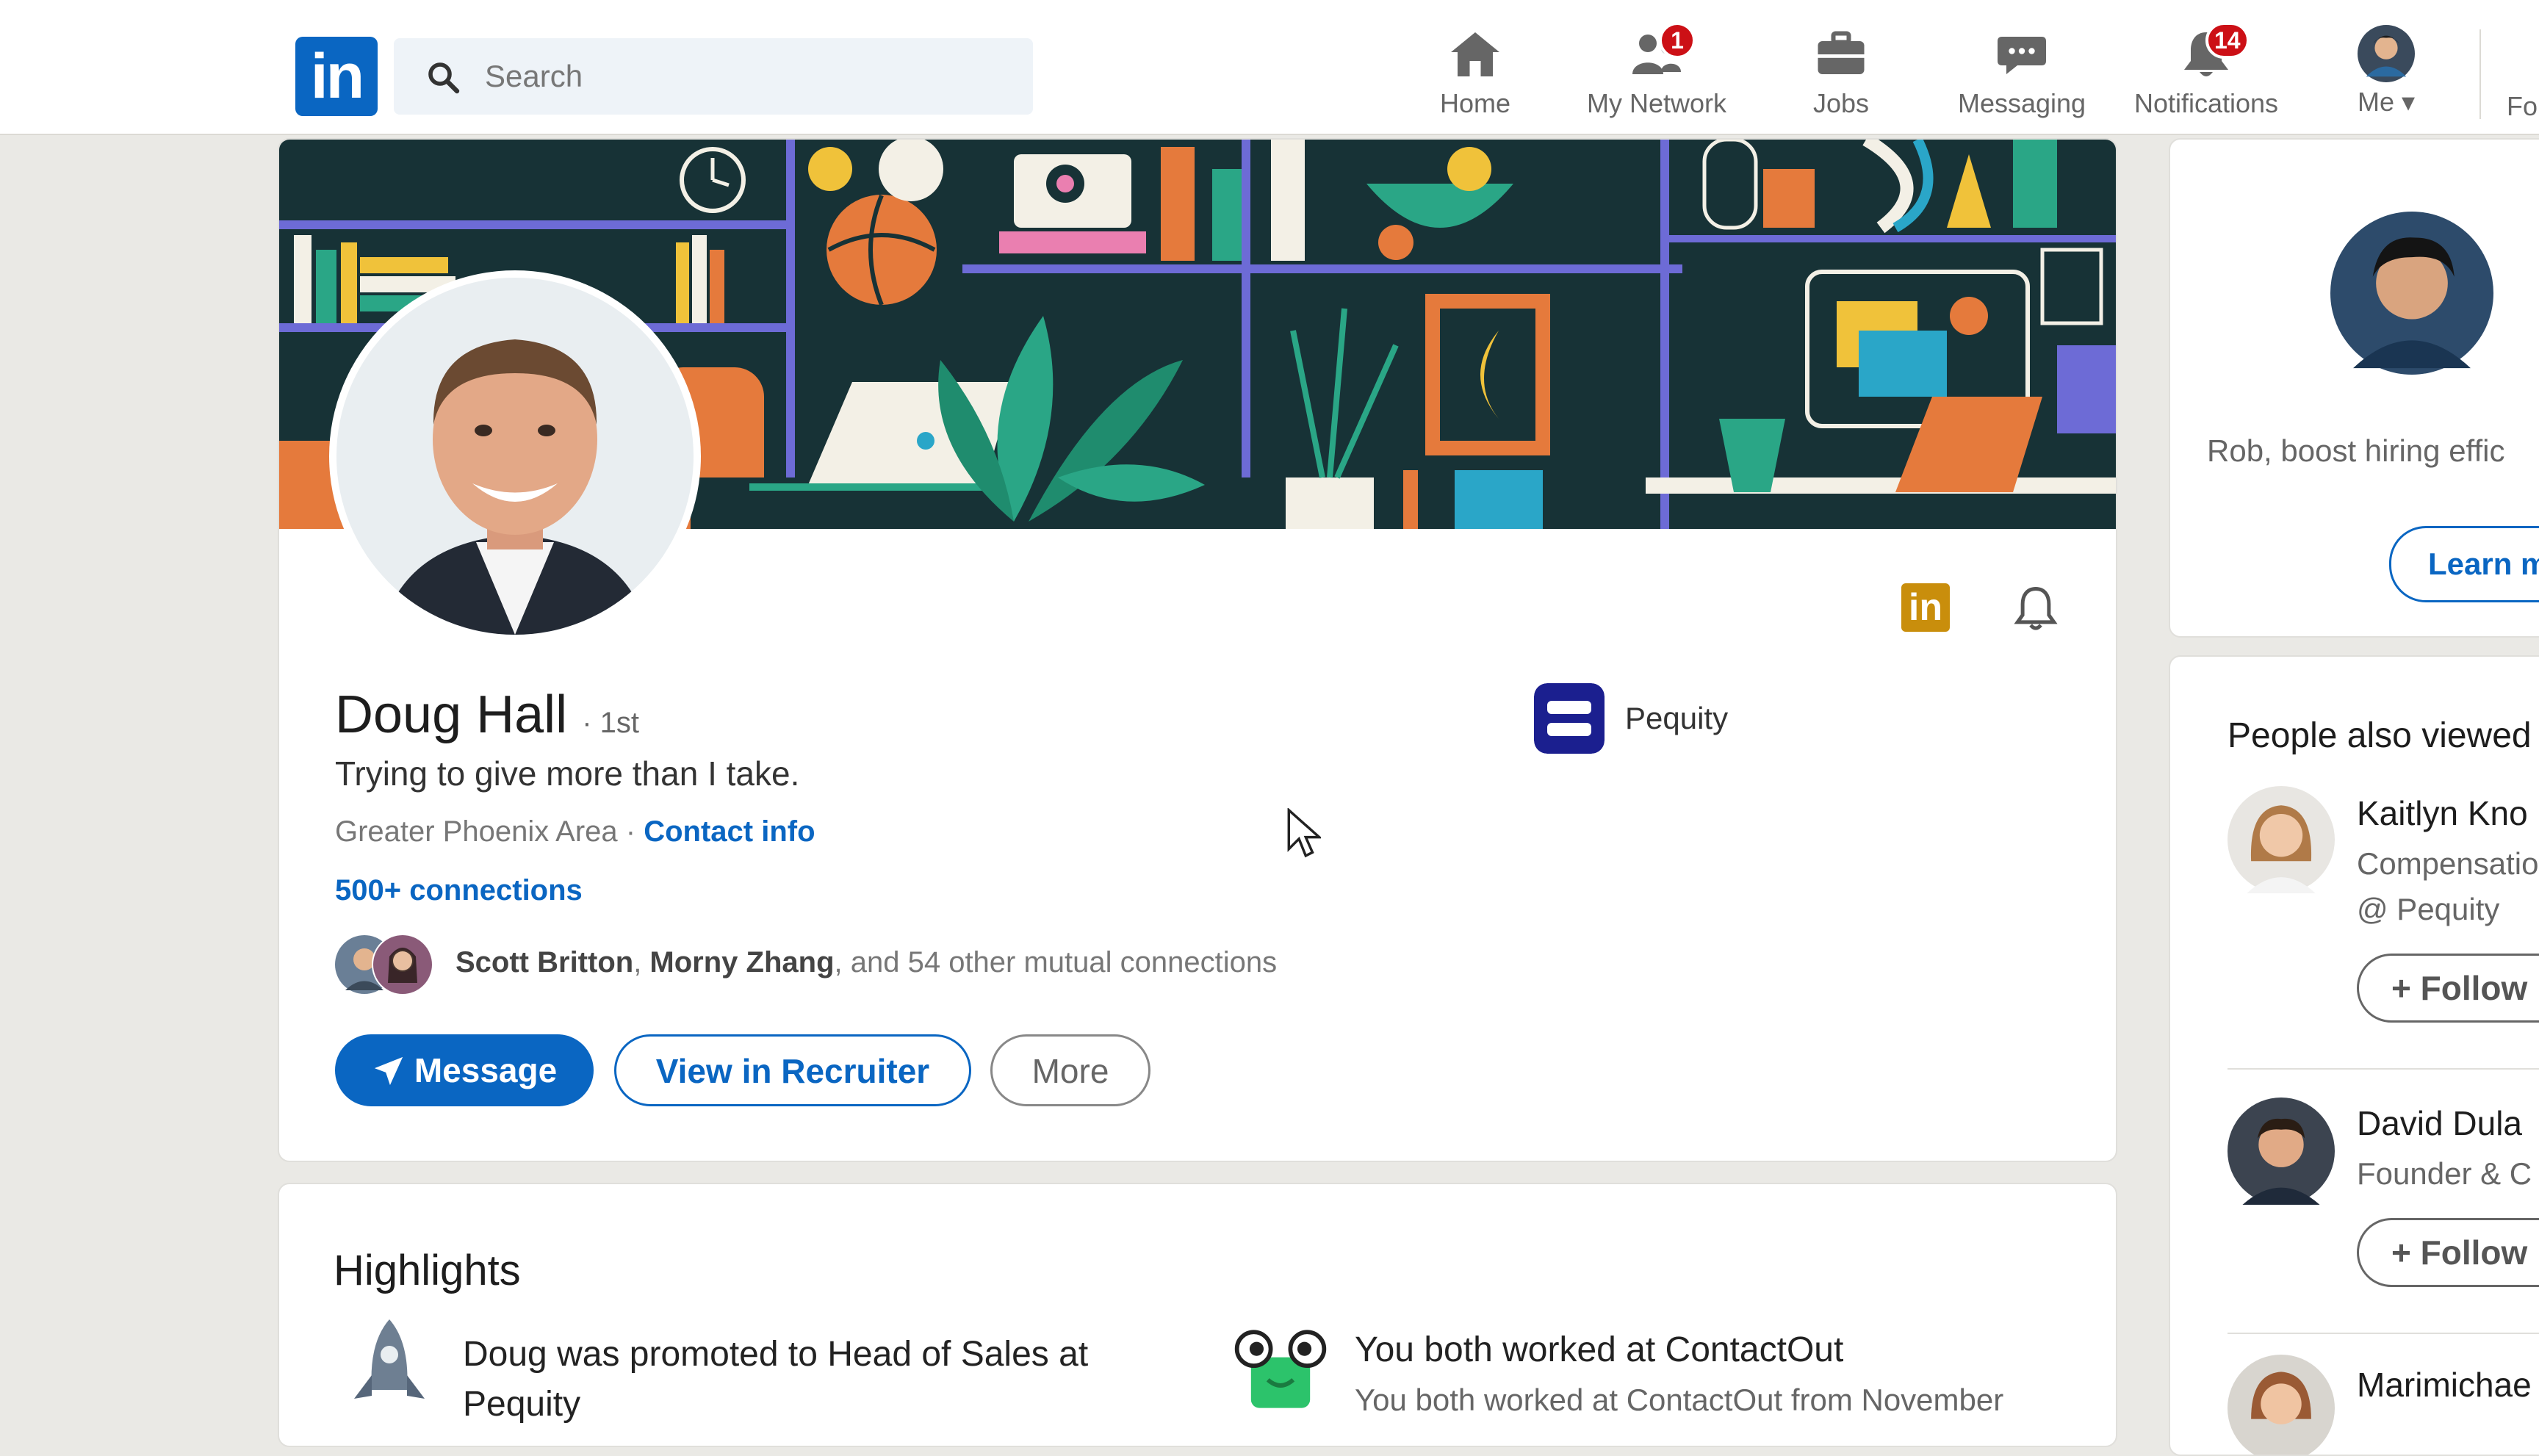  I want to click on nav-divider, so click(2480, 74).